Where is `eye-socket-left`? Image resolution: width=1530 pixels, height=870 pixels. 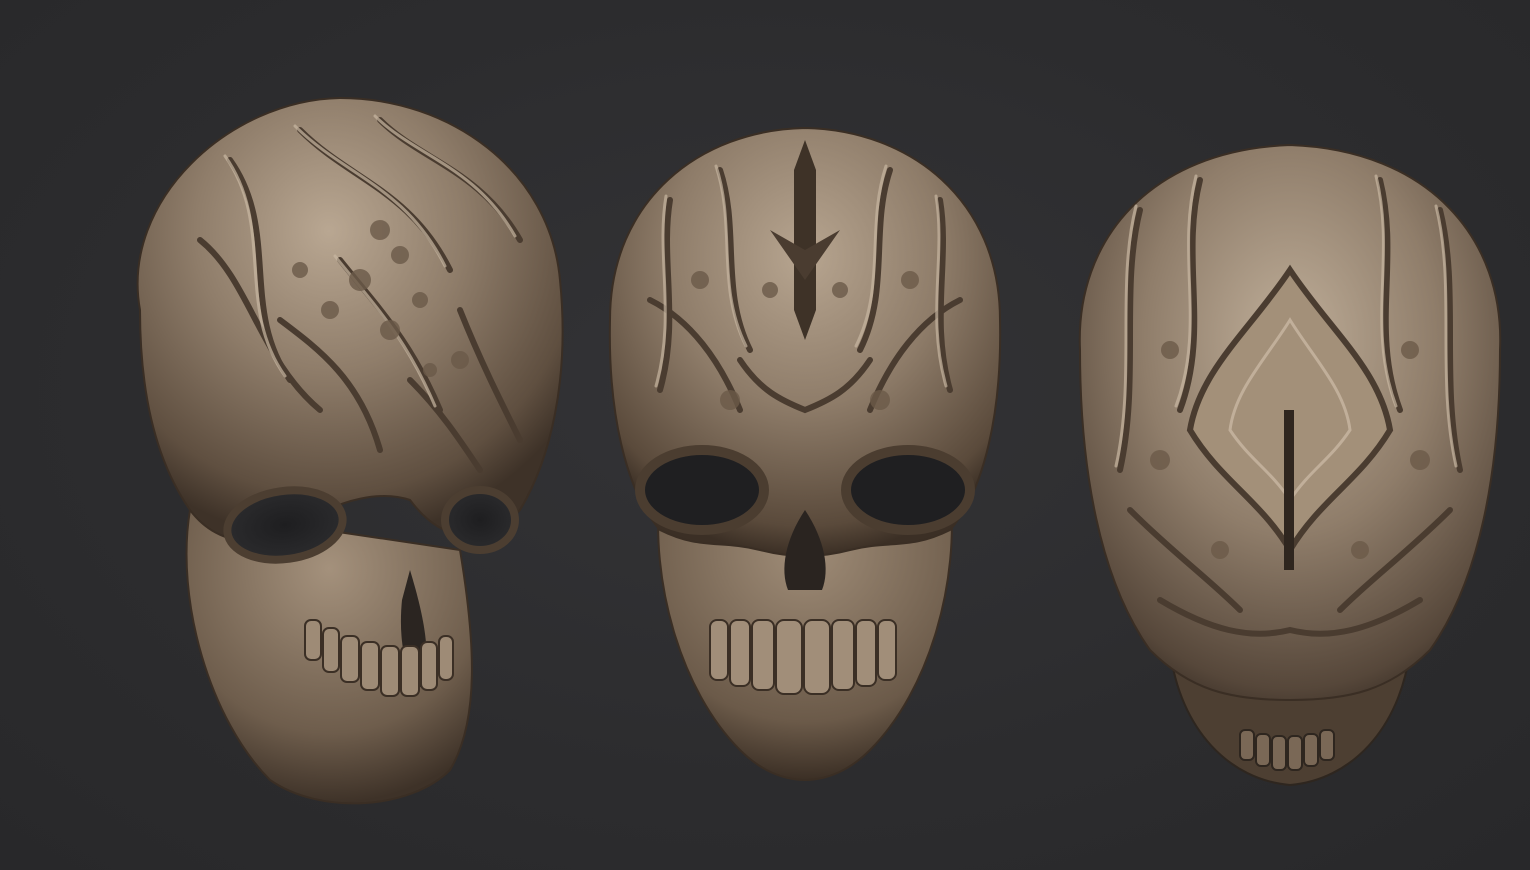 eye-socket-left is located at coordinates (702, 490).